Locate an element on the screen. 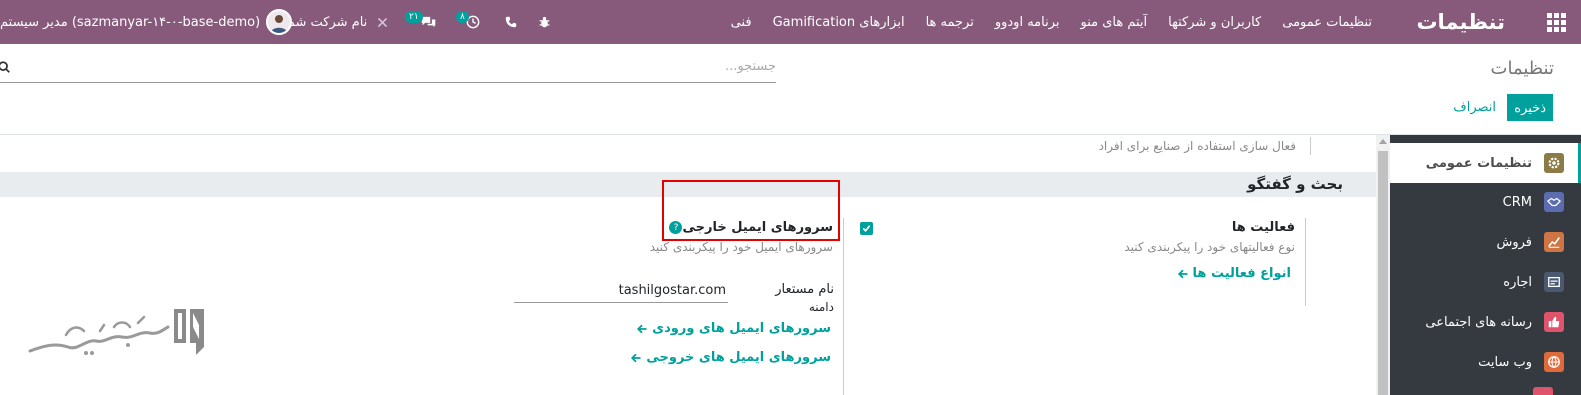 This screenshot has height=395, width=1581. save-button: ذخیره is located at coordinates (1530, 107).